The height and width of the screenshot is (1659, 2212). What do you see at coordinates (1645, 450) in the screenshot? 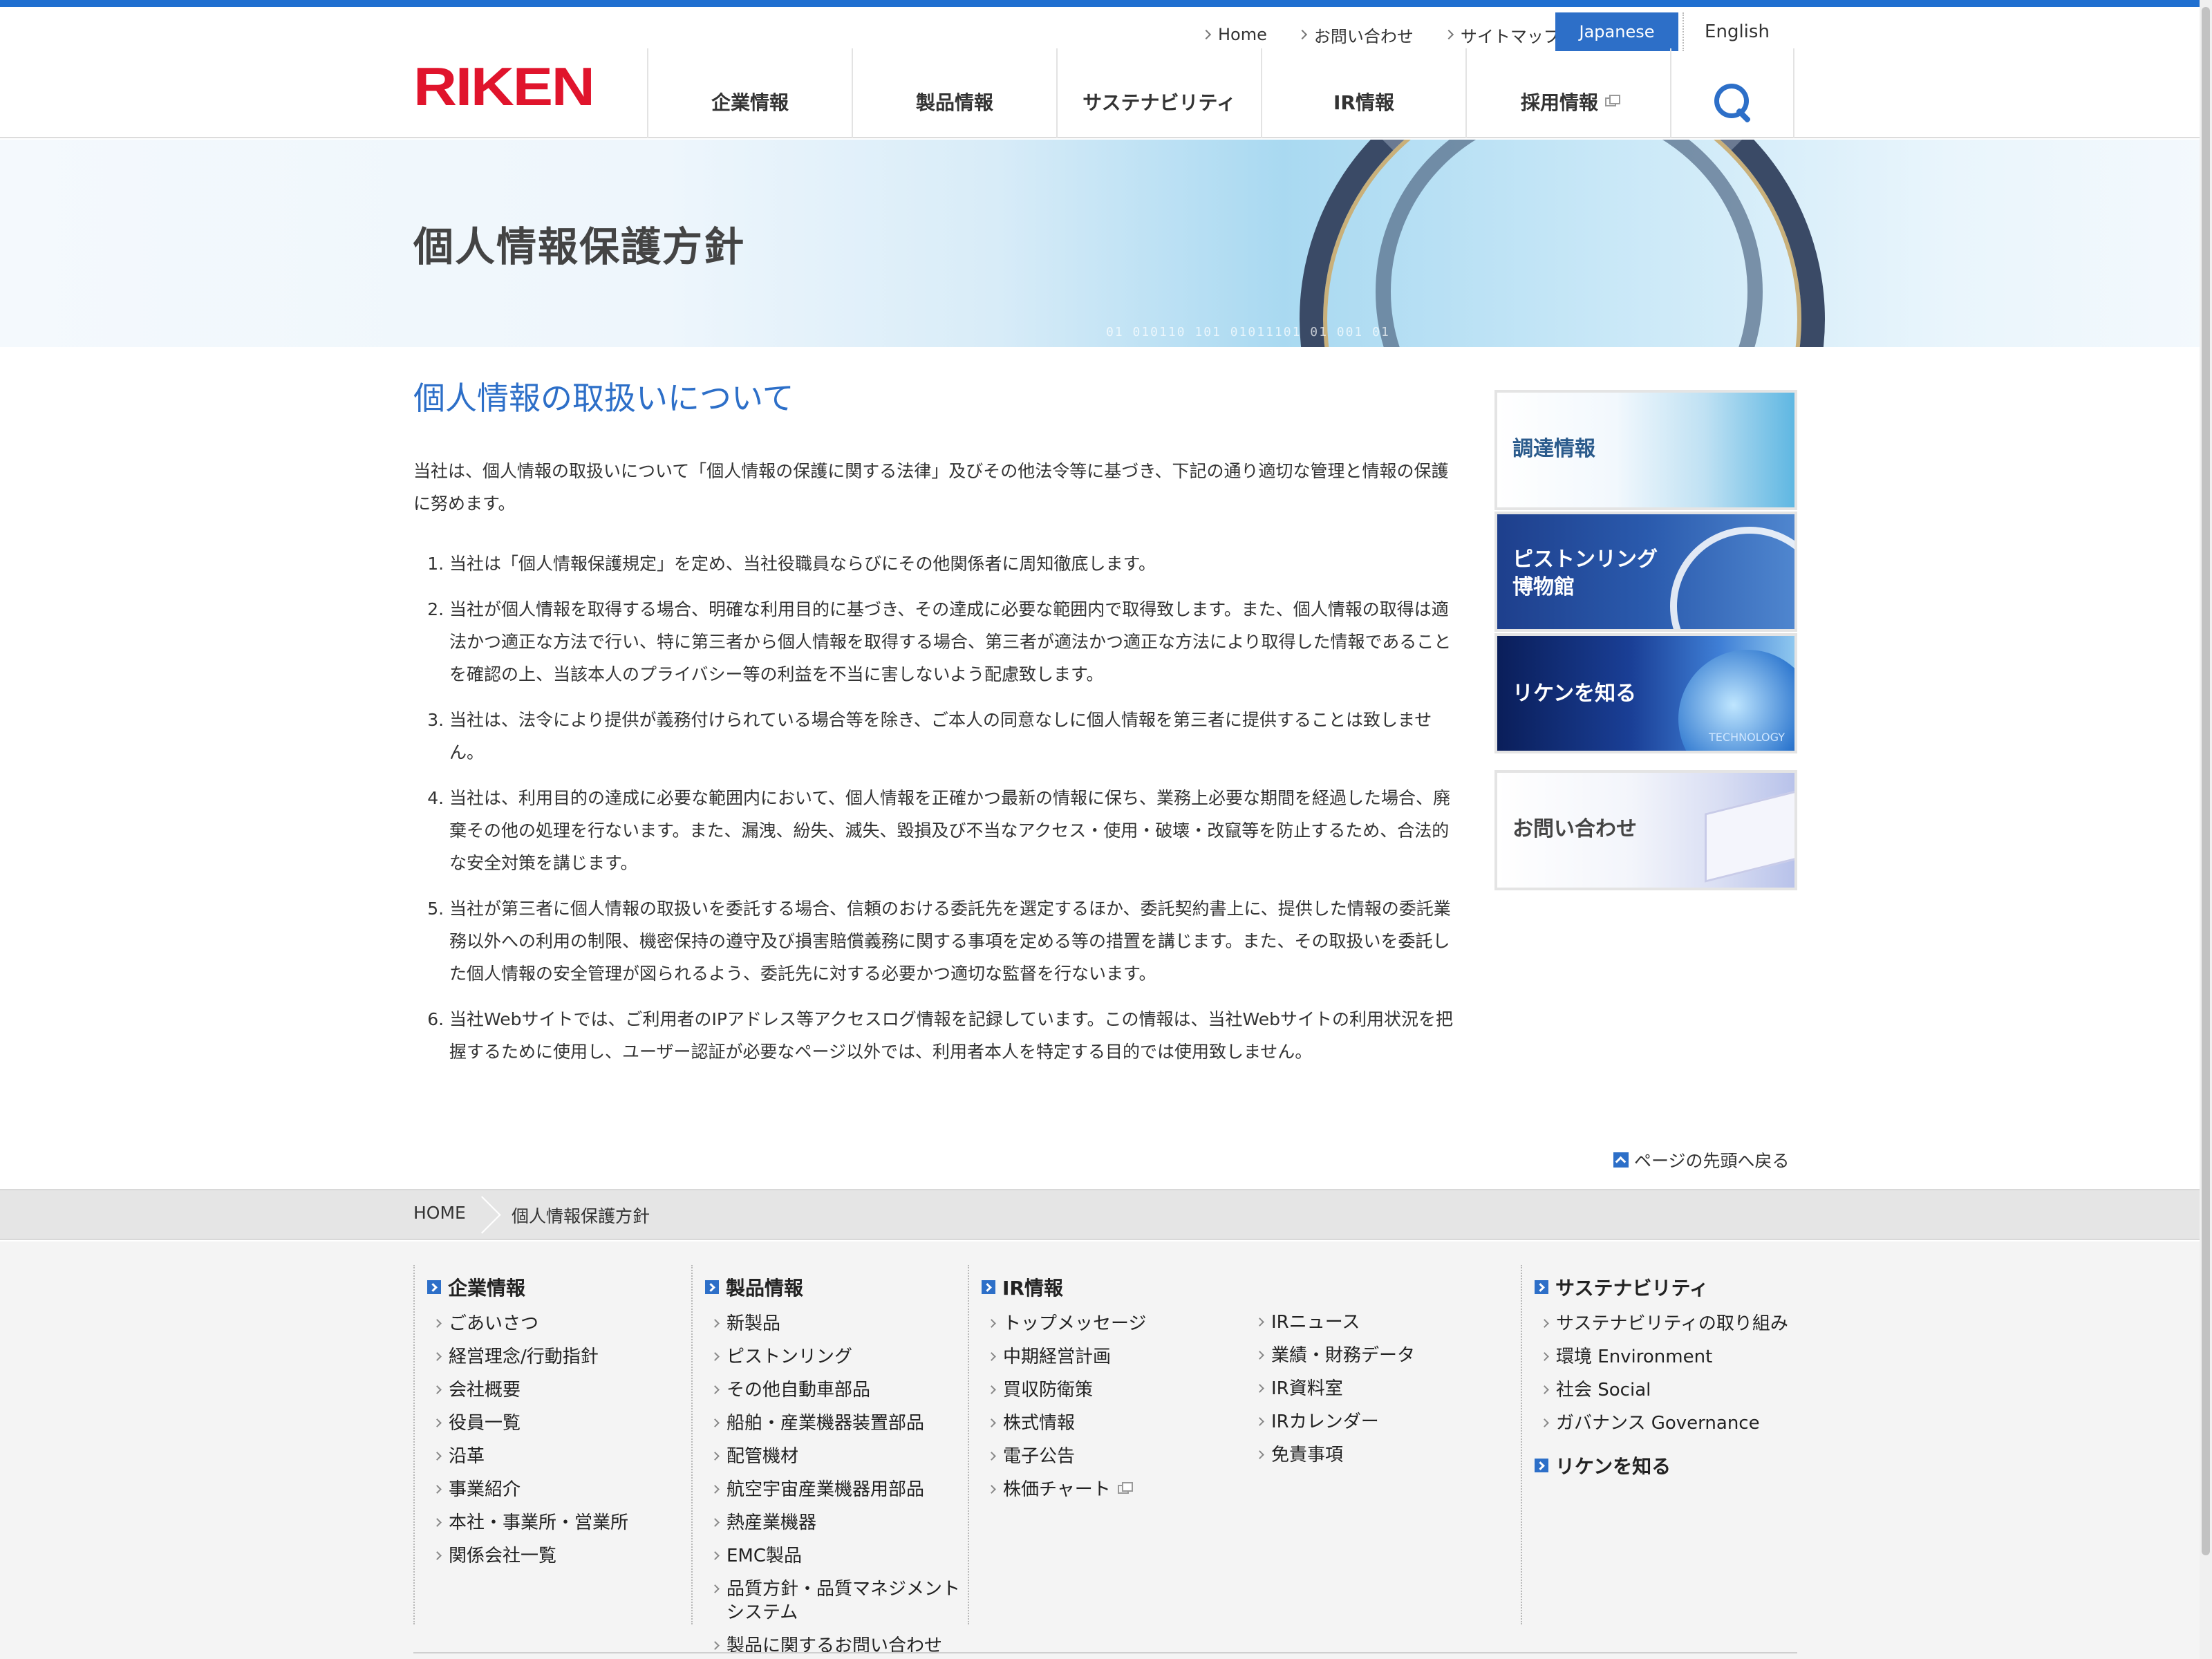
I see `banner-procurement: 調達情報` at bounding box center [1645, 450].